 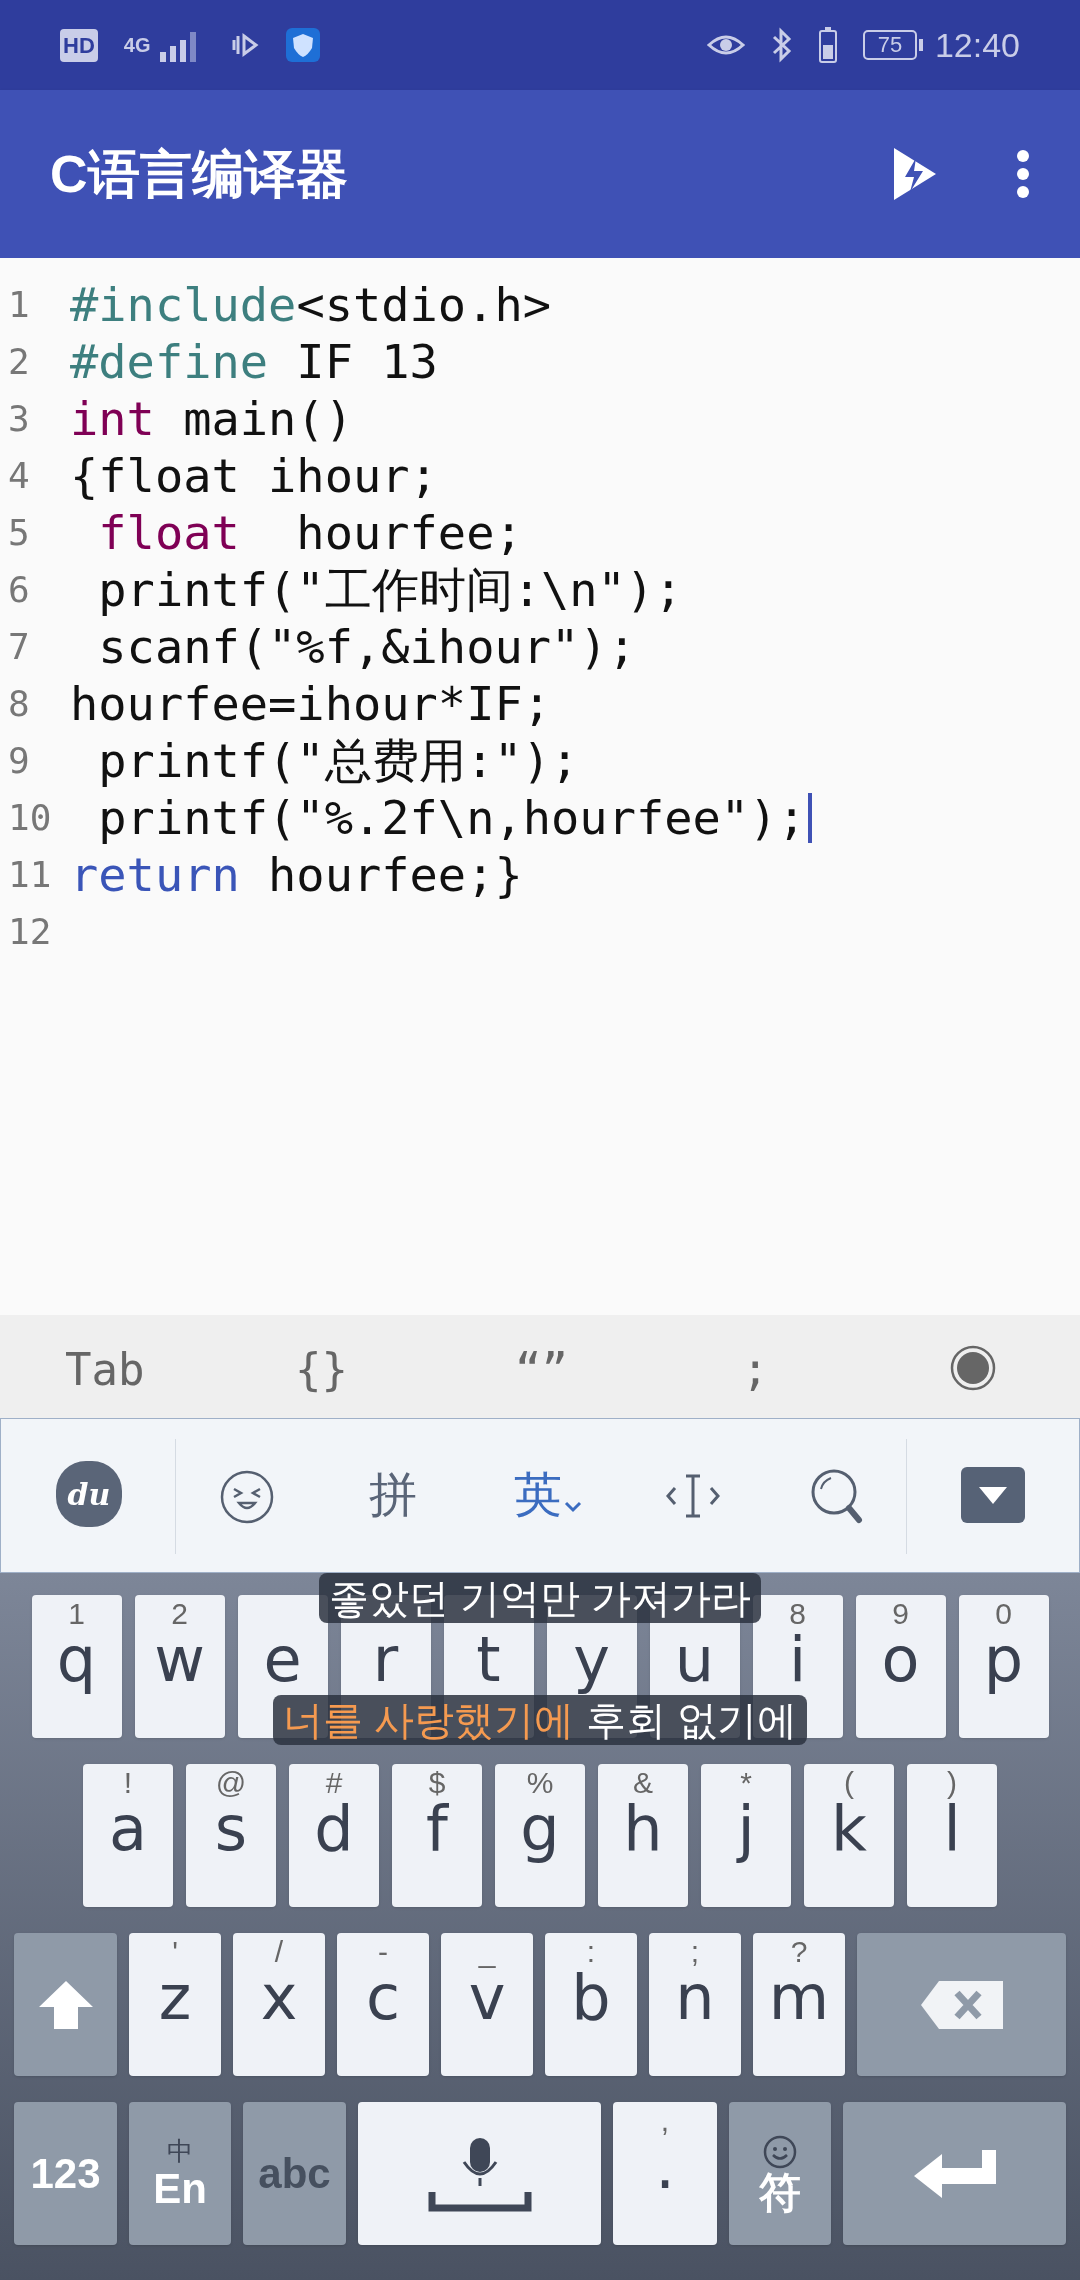 I want to click on quick-key: Tab, so click(x=105, y=1370).